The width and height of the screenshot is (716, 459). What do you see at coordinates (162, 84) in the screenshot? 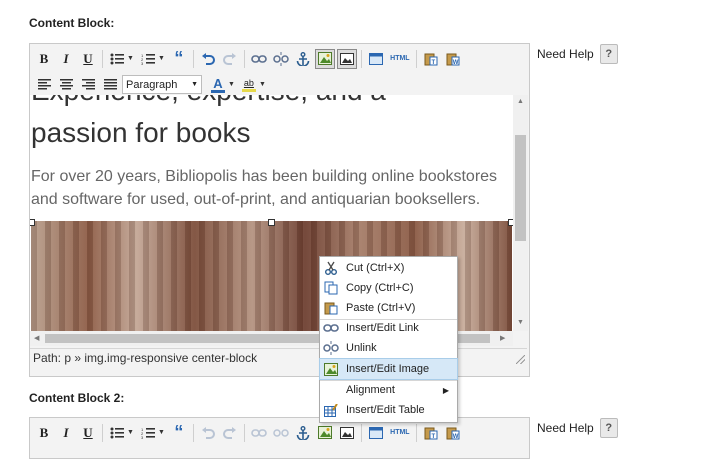
I see `format-select: Paragraph ▼` at bounding box center [162, 84].